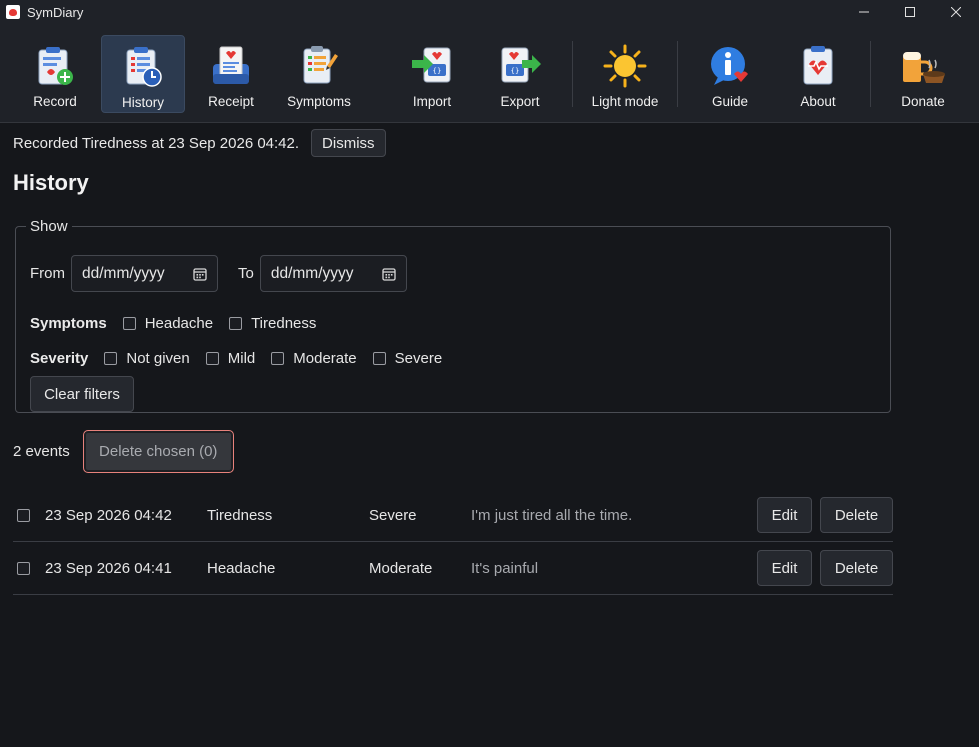  What do you see at coordinates (333, 273) in the screenshot?
I see `to-date-input: dd/mm/yyyy` at bounding box center [333, 273].